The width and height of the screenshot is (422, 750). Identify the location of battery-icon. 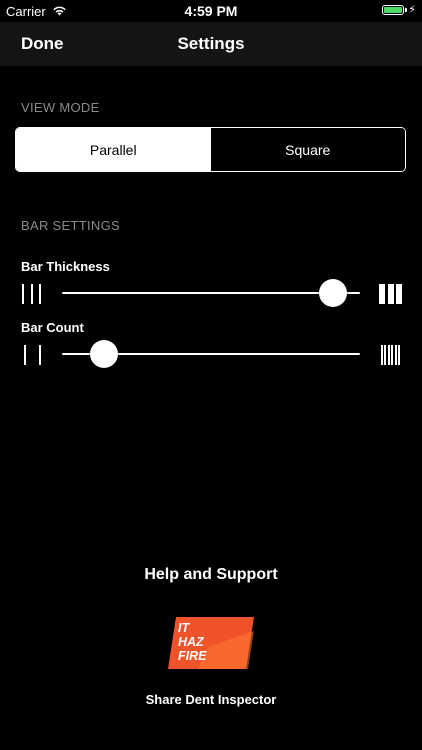
(394, 10).